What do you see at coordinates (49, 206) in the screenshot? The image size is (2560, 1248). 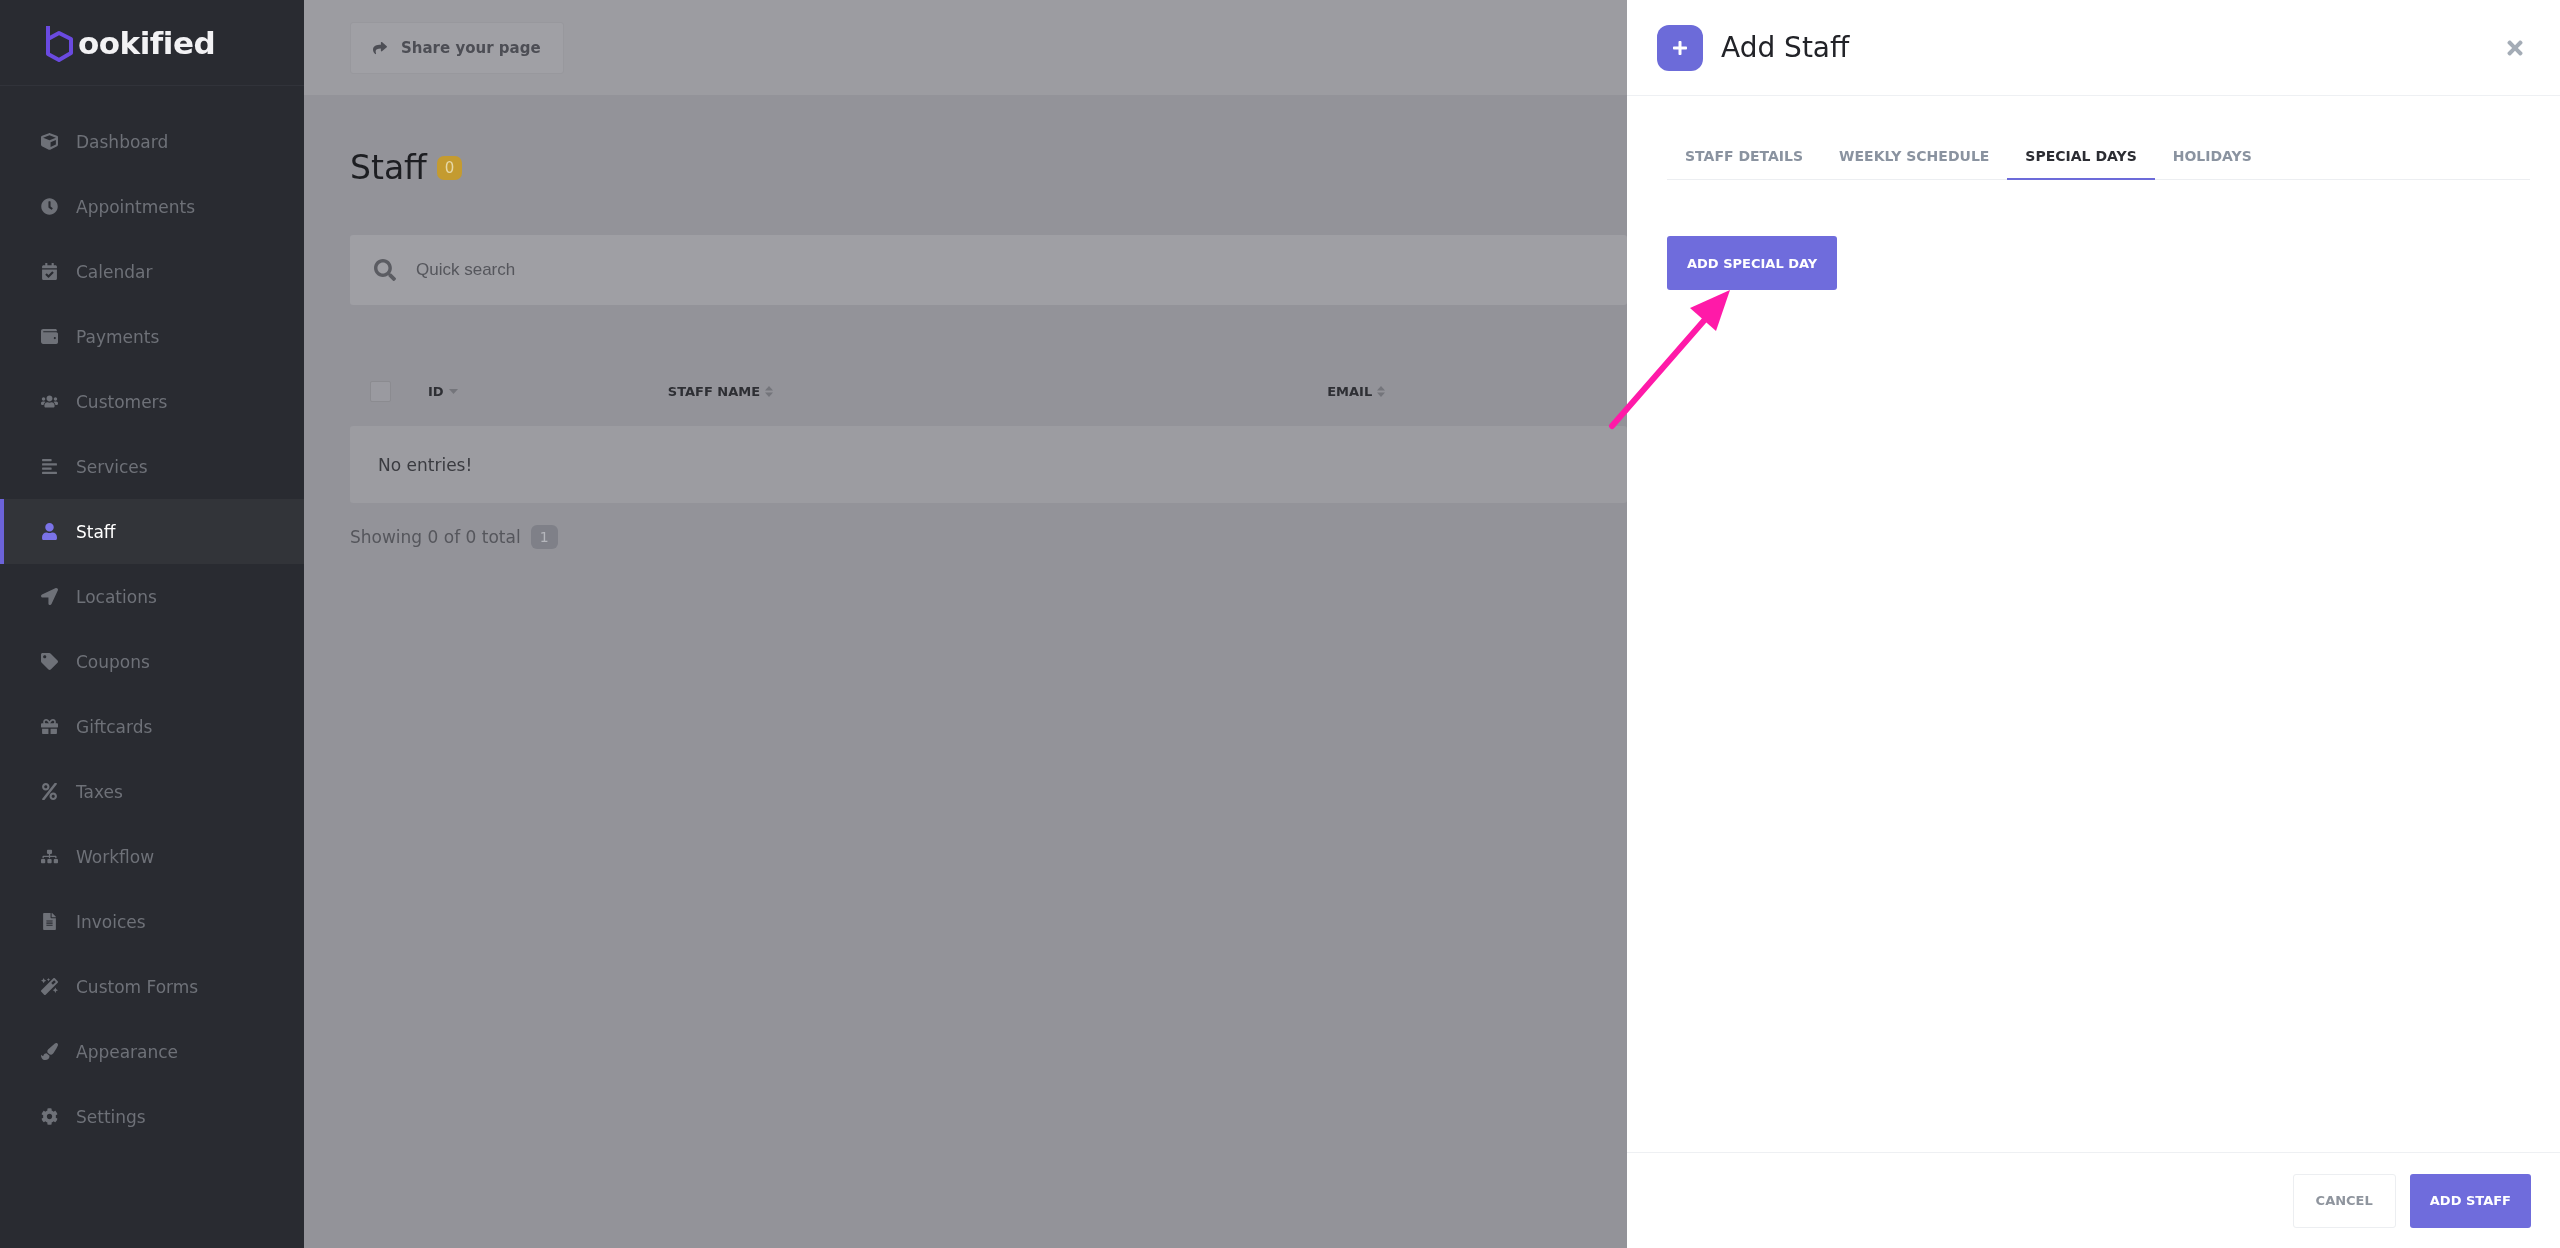 I see `clock-icon` at bounding box center [49, 206].